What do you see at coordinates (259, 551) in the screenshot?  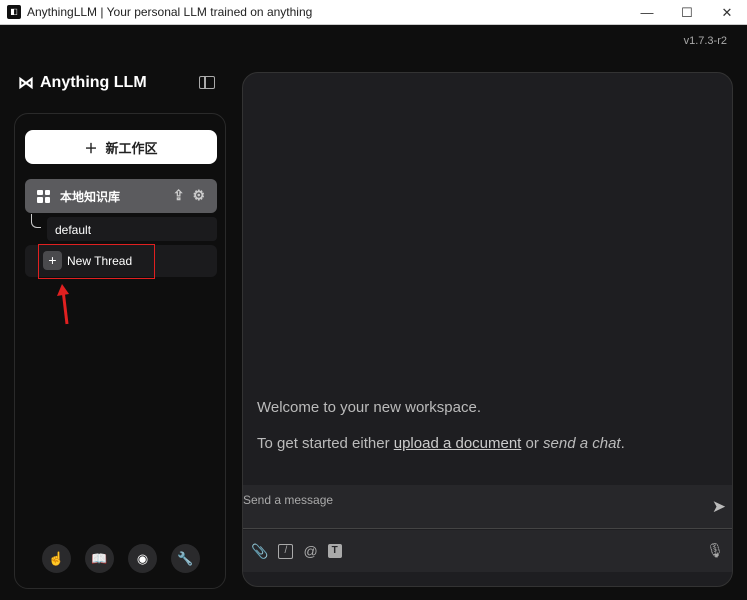 I see `attachment-icon: 📎` at bounding box center [259, 551].